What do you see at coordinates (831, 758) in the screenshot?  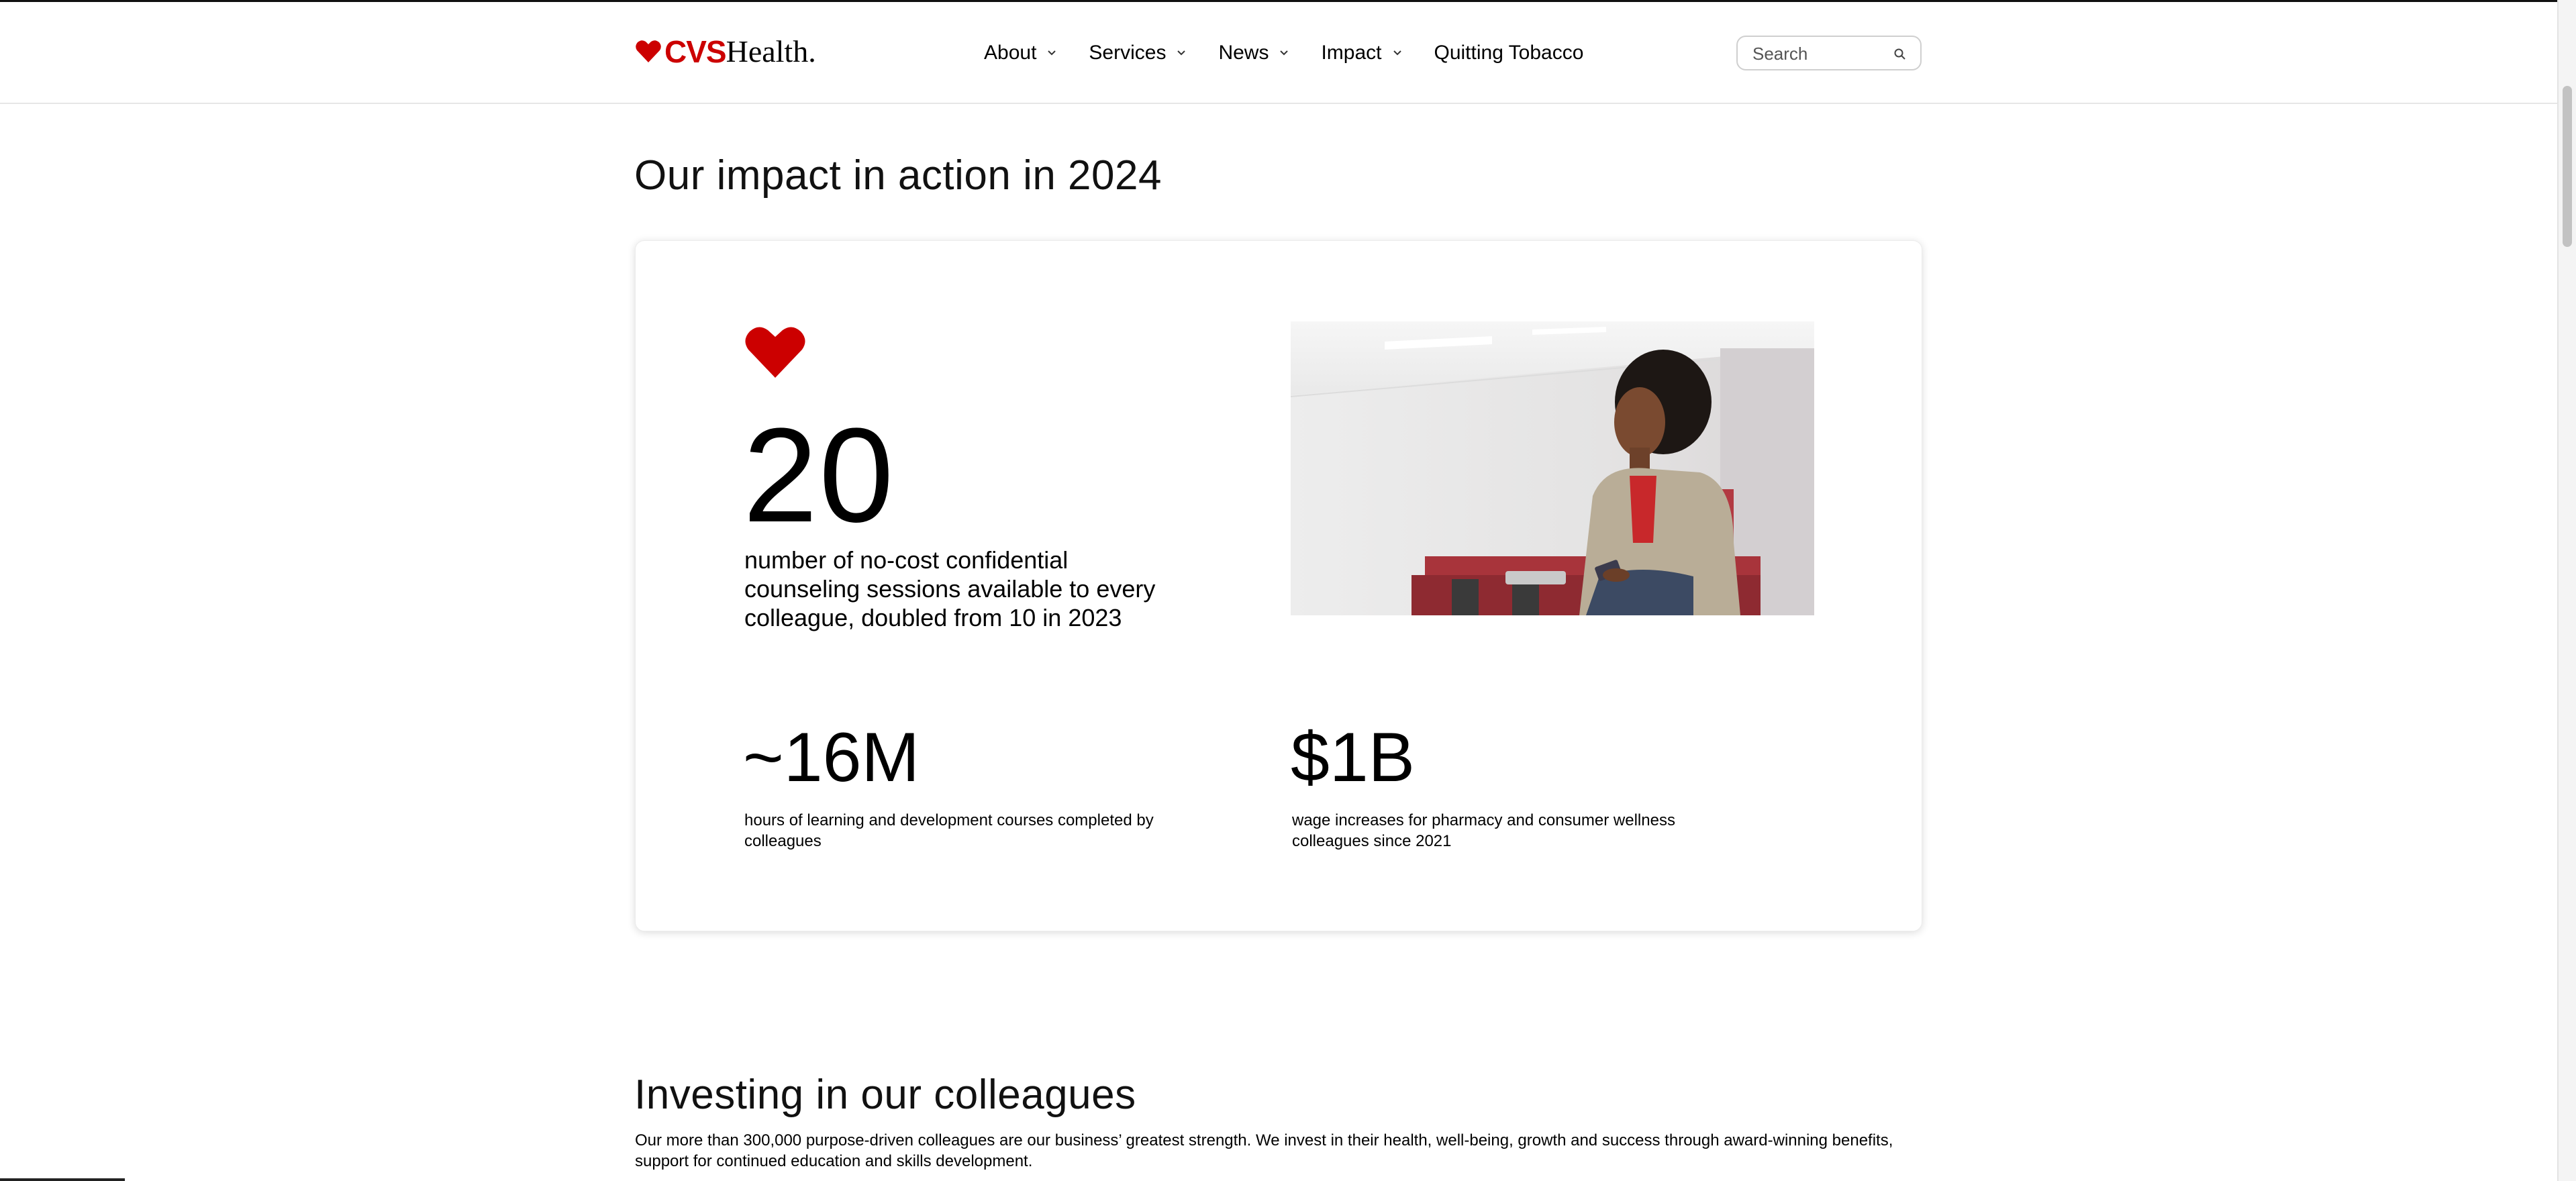 I see `stat-value: ~16M` at bounding box center [831, 758].